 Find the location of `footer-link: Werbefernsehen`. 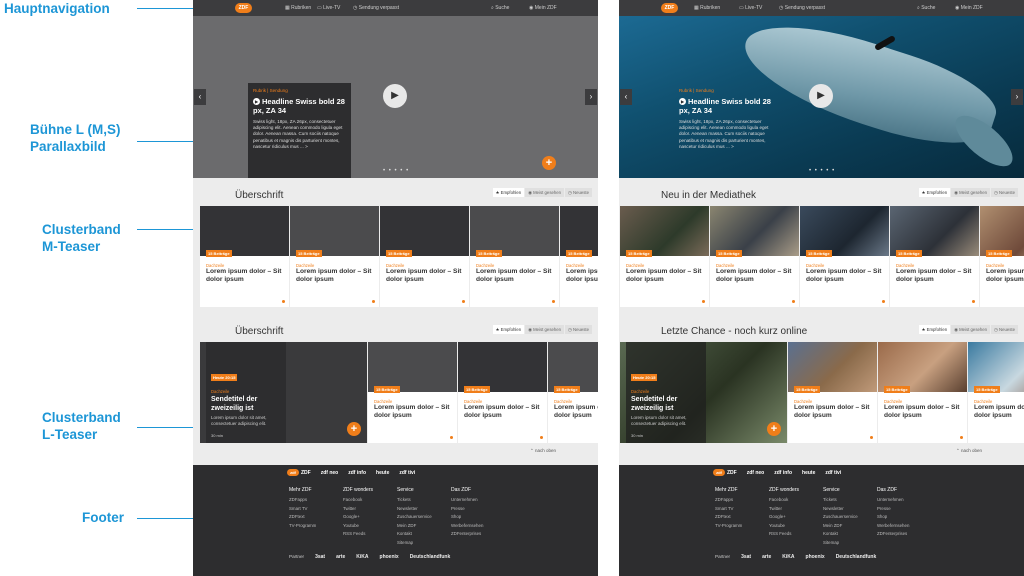

footer-link: Werbefernsehen is located at coordinates (904, 526).